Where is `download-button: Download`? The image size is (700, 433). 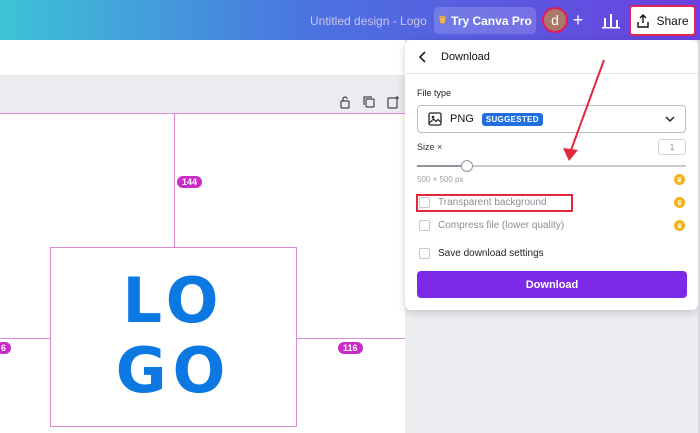
download-button: Download is located at coordinates (552, 284).